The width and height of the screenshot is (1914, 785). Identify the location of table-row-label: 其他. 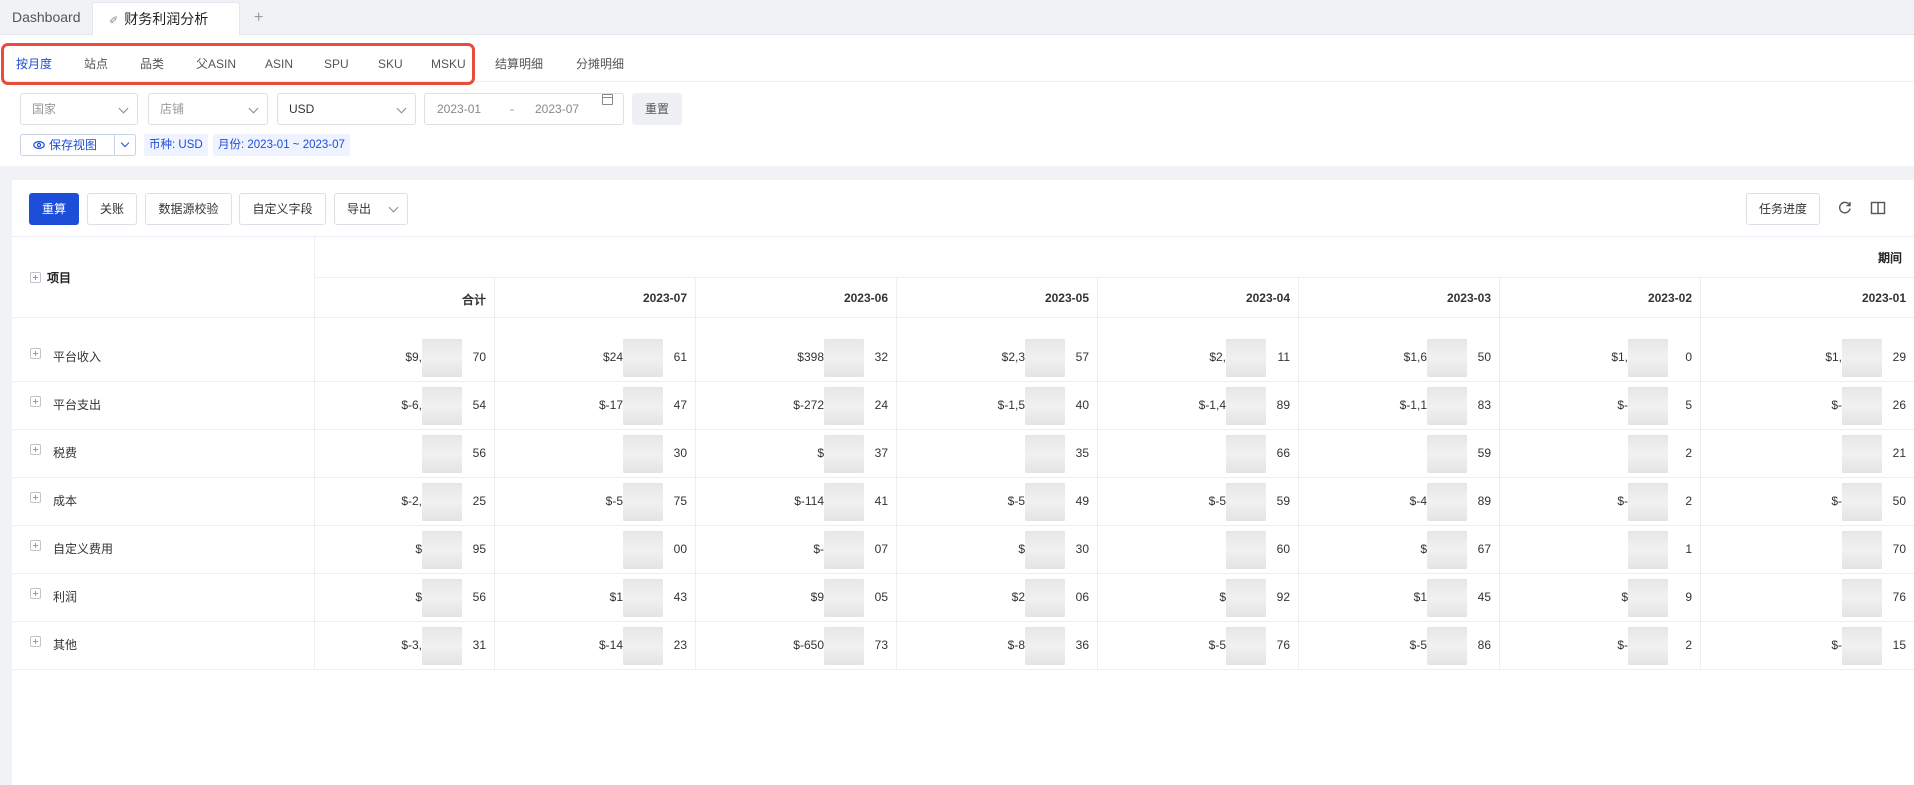
(53, 644).